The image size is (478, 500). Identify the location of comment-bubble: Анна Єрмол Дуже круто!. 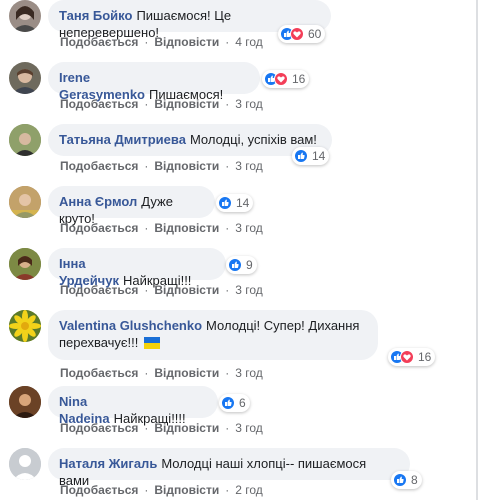
(131, 206).